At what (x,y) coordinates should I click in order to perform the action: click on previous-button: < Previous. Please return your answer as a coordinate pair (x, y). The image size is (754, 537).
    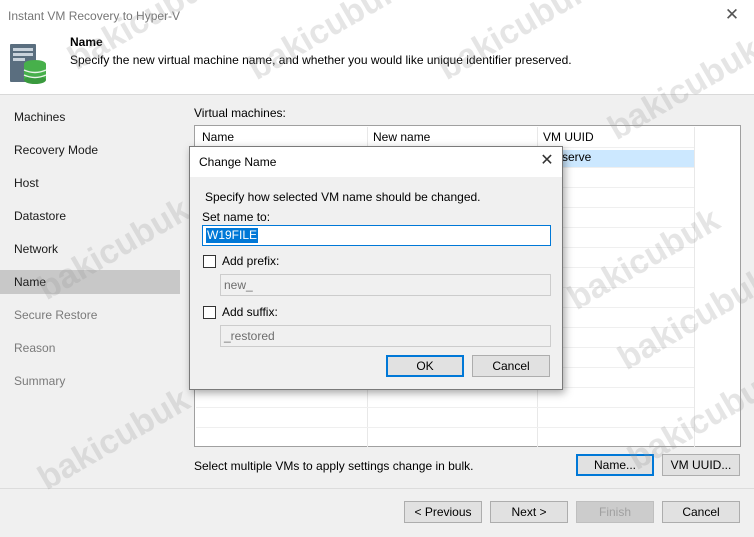
    Looking at the image, I should click on (443, 512).